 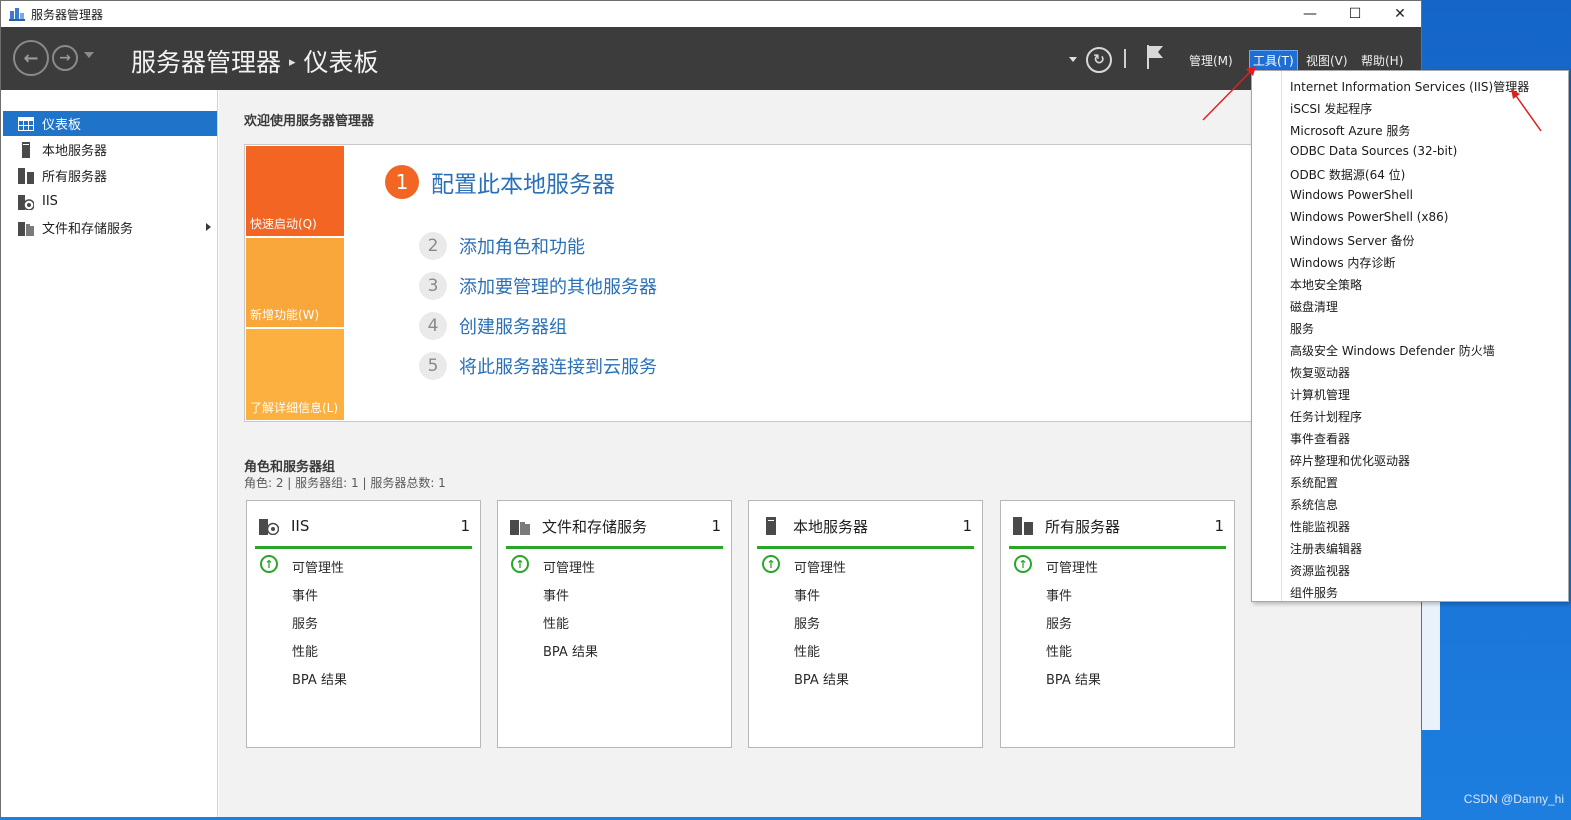 What do you see at coordinates (89, 55) in the screenshot?
I see `history-dropdown-icon` at bounding box center [89, 55].